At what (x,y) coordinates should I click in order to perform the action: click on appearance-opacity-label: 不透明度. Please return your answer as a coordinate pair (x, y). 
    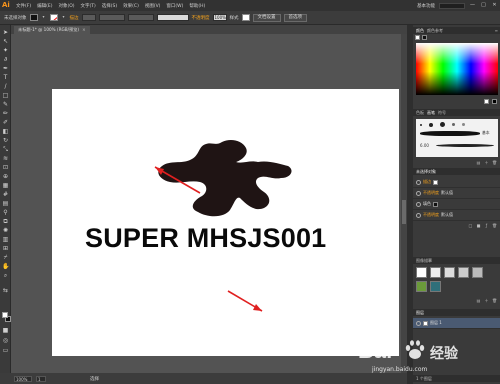
    Looking at the image, I should click on (431, 193).